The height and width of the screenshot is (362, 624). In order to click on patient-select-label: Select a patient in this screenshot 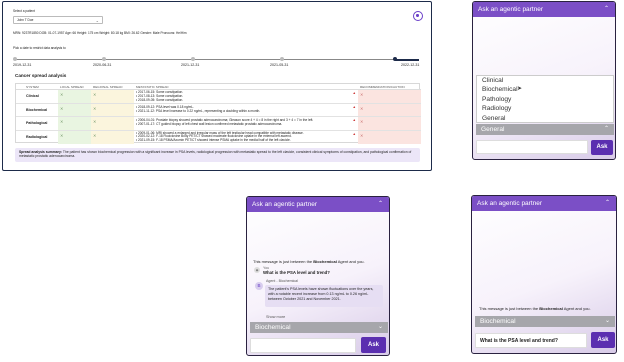, I will do `click(24, 11)`.